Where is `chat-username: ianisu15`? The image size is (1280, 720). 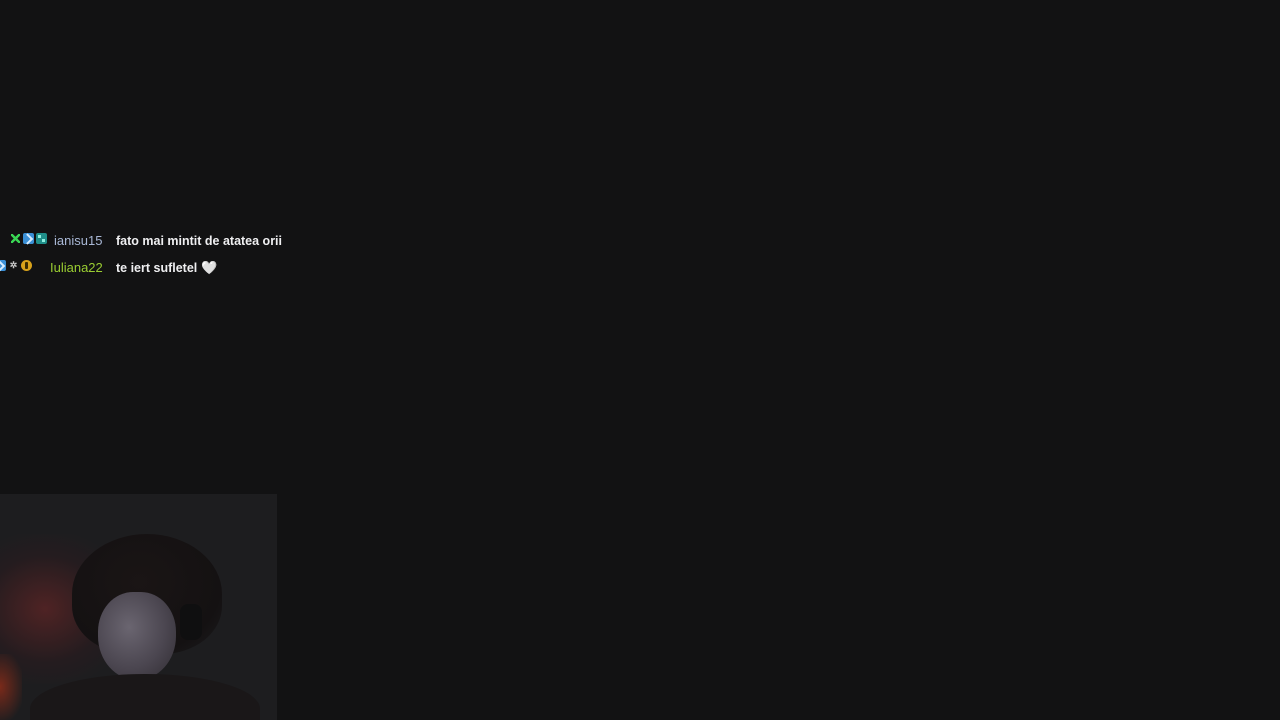 chat-username: ianisu15 is located at coordinates (78, 241).